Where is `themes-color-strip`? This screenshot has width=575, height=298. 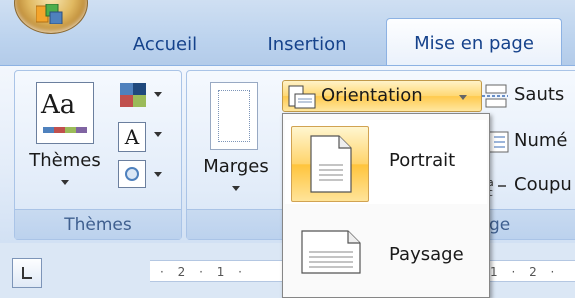 themes-color-strip is located at coordinates (65, 130).